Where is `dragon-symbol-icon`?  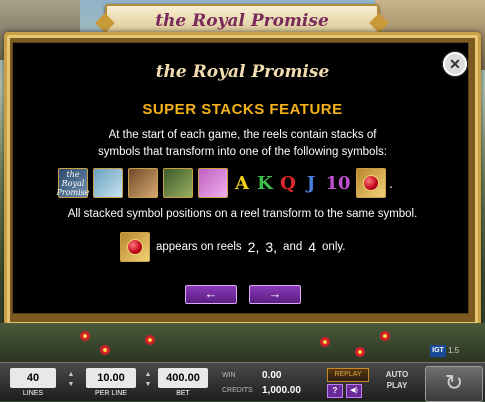 dragon-symbol-icon is located at coordinates (178, 183).